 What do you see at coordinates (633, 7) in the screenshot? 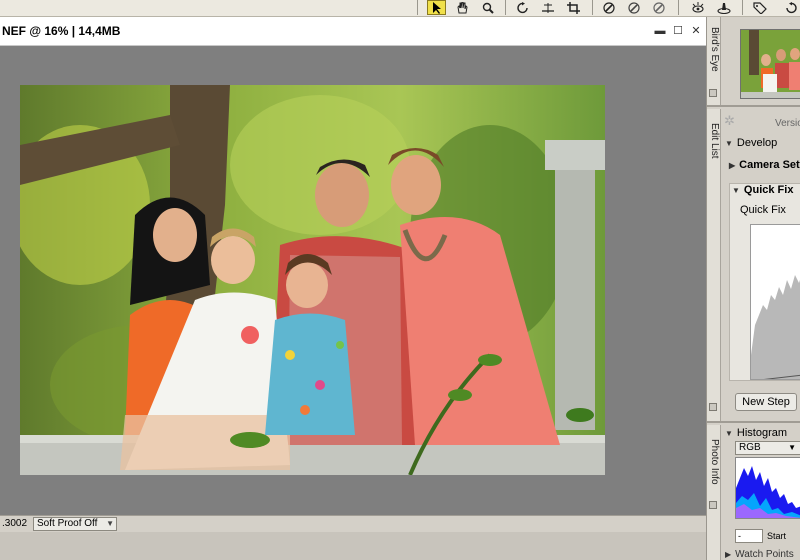
I see `eyedropper-gray-icon` at bounding box center [633, 7].